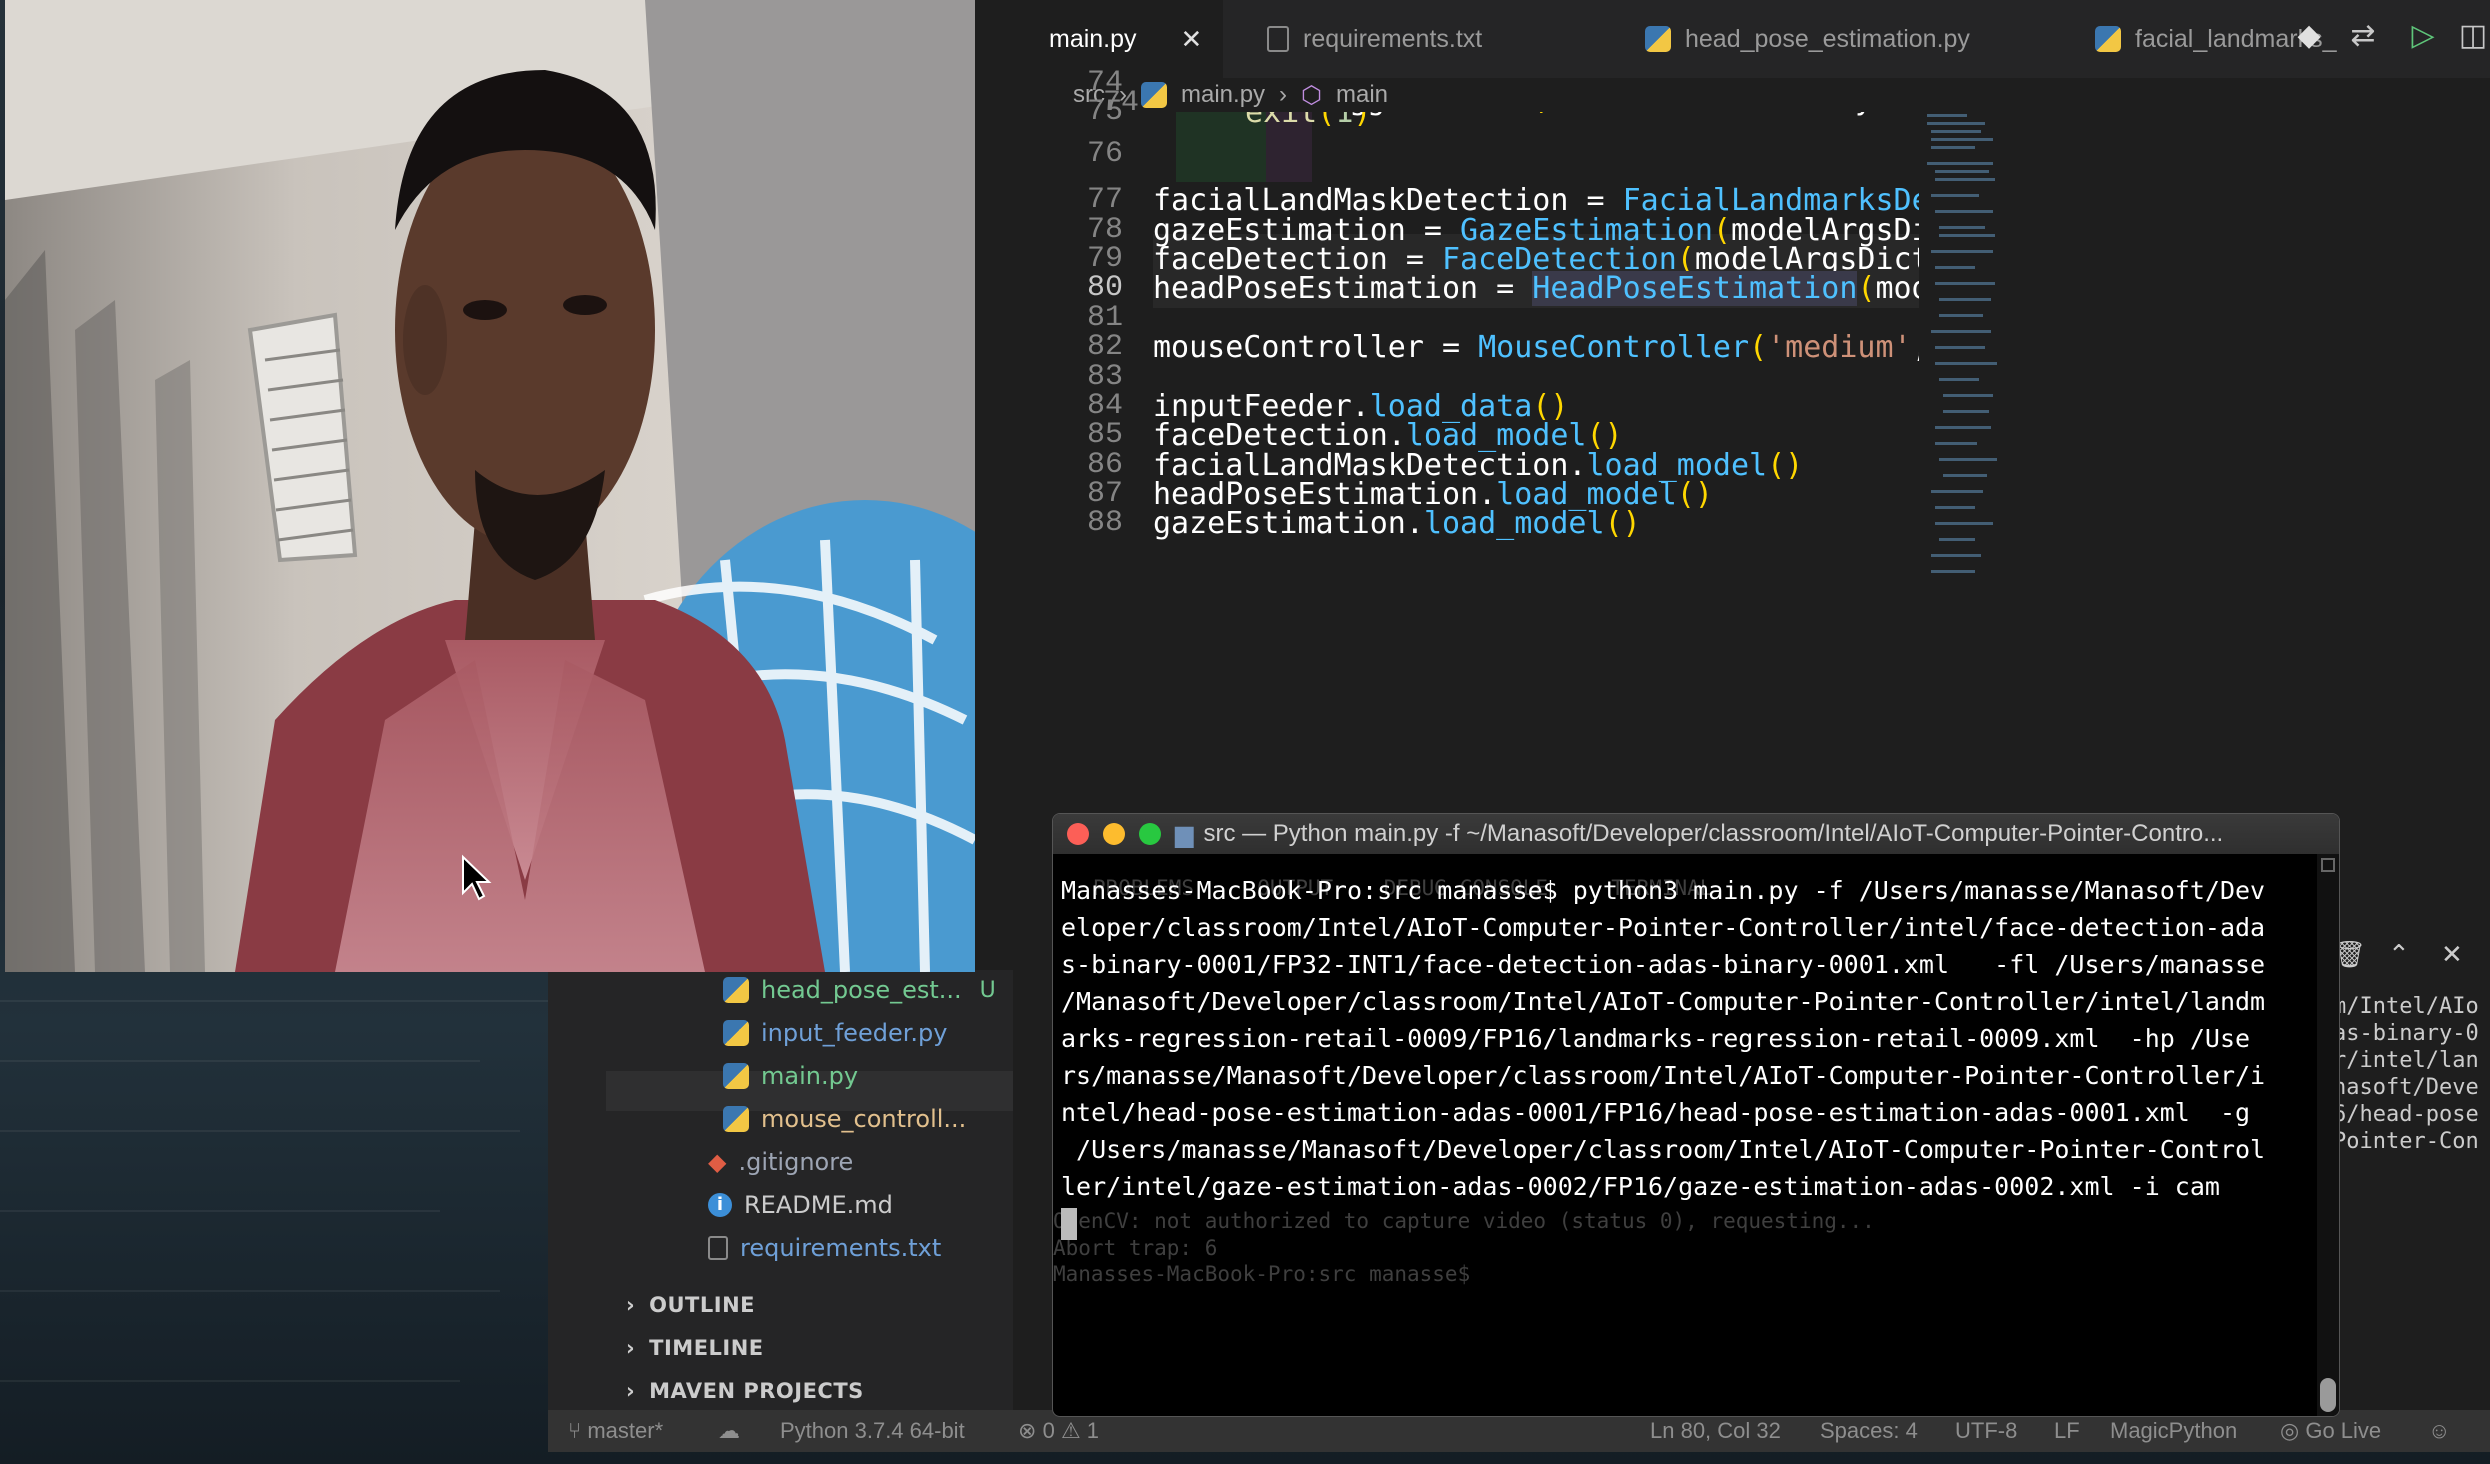 The height and width of the screenshot is (1464, 2490). Describe the element at coordinates (824, 1248) in the screenshot. I see `file-item-requirements: requirements.txt` at that location.